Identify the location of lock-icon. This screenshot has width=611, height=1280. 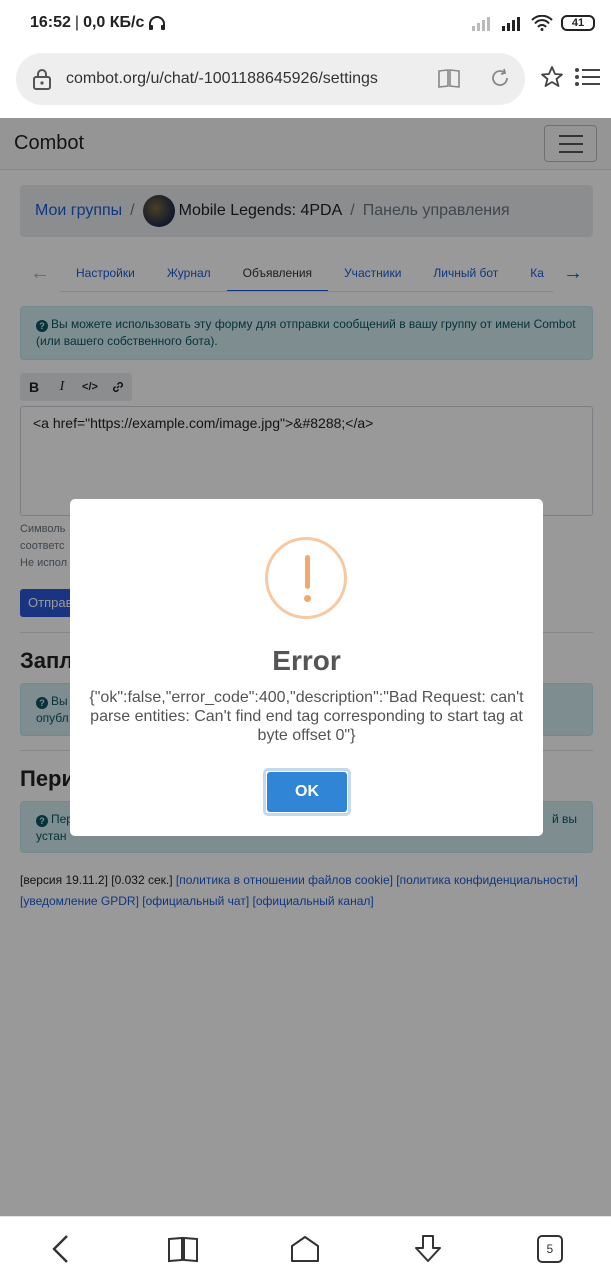
(42, 79).